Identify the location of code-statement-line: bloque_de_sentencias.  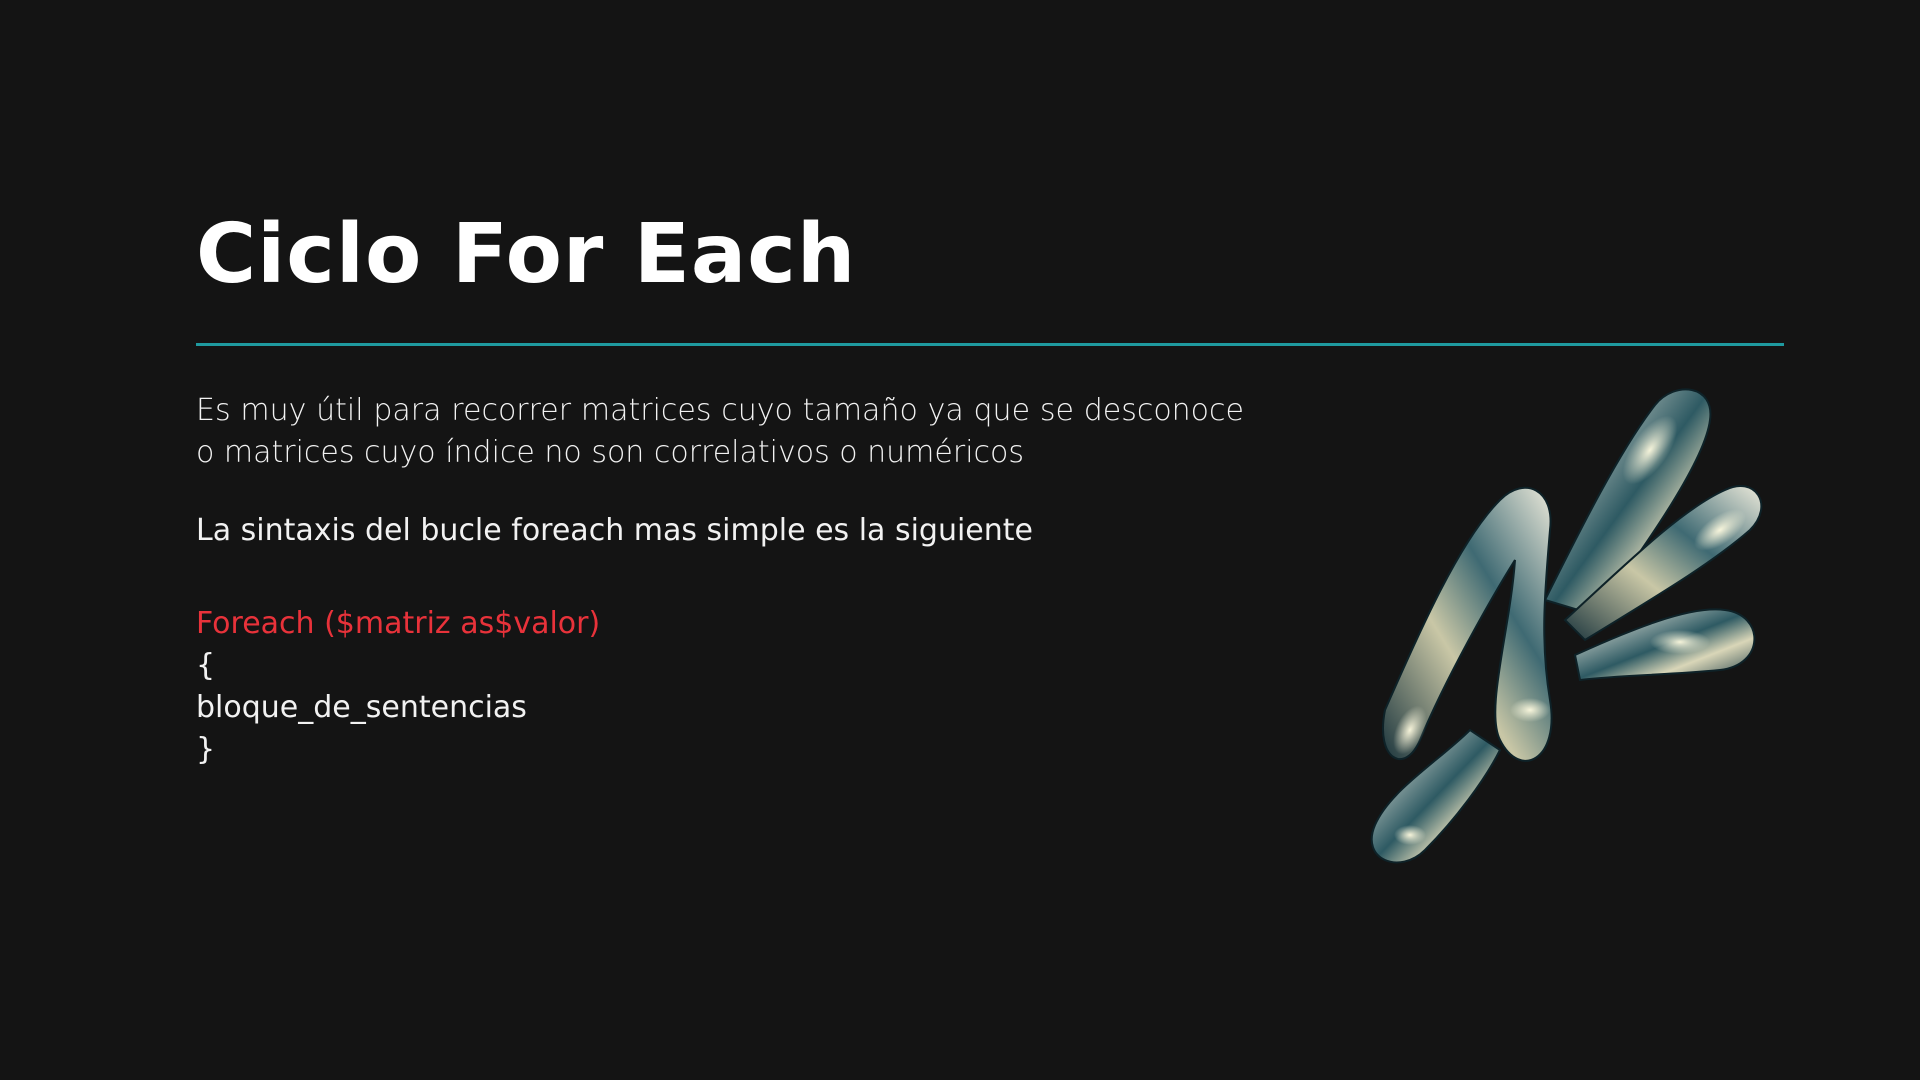
(361, 707).